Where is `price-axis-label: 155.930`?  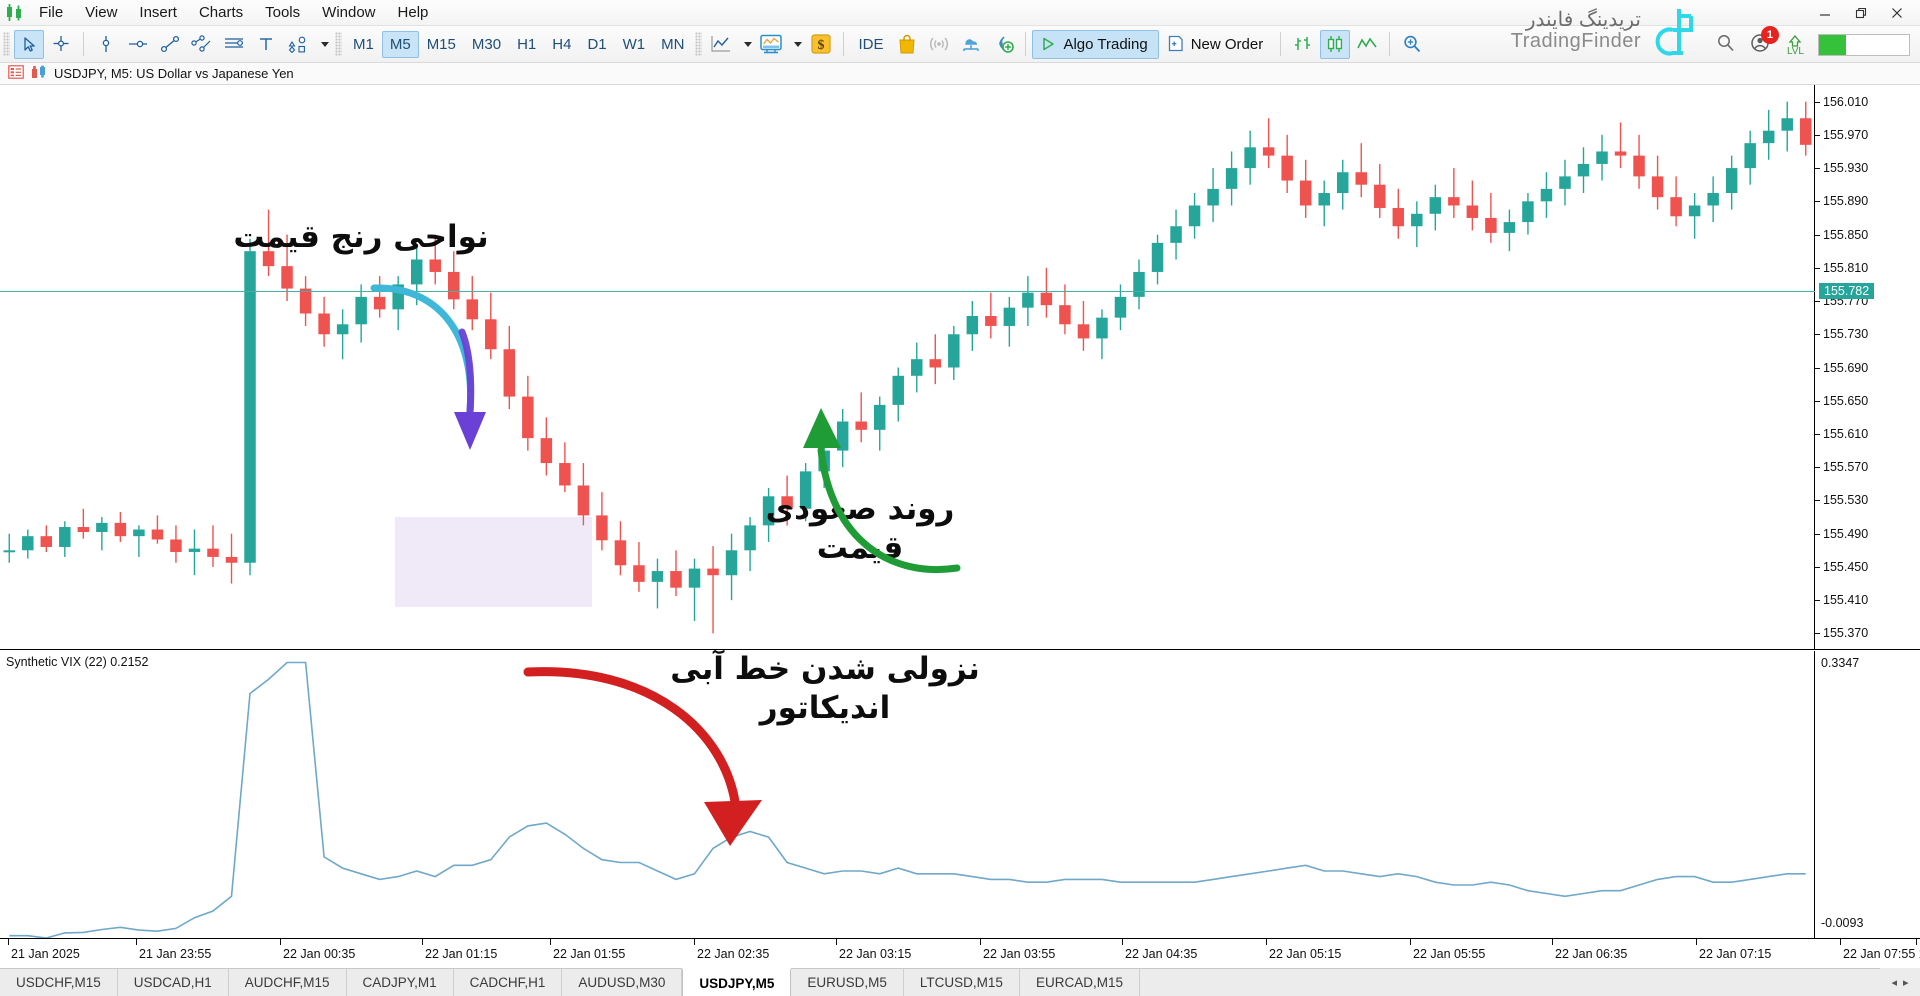 price-axis-label: 155.930 is located at coordinates (1846, 168).